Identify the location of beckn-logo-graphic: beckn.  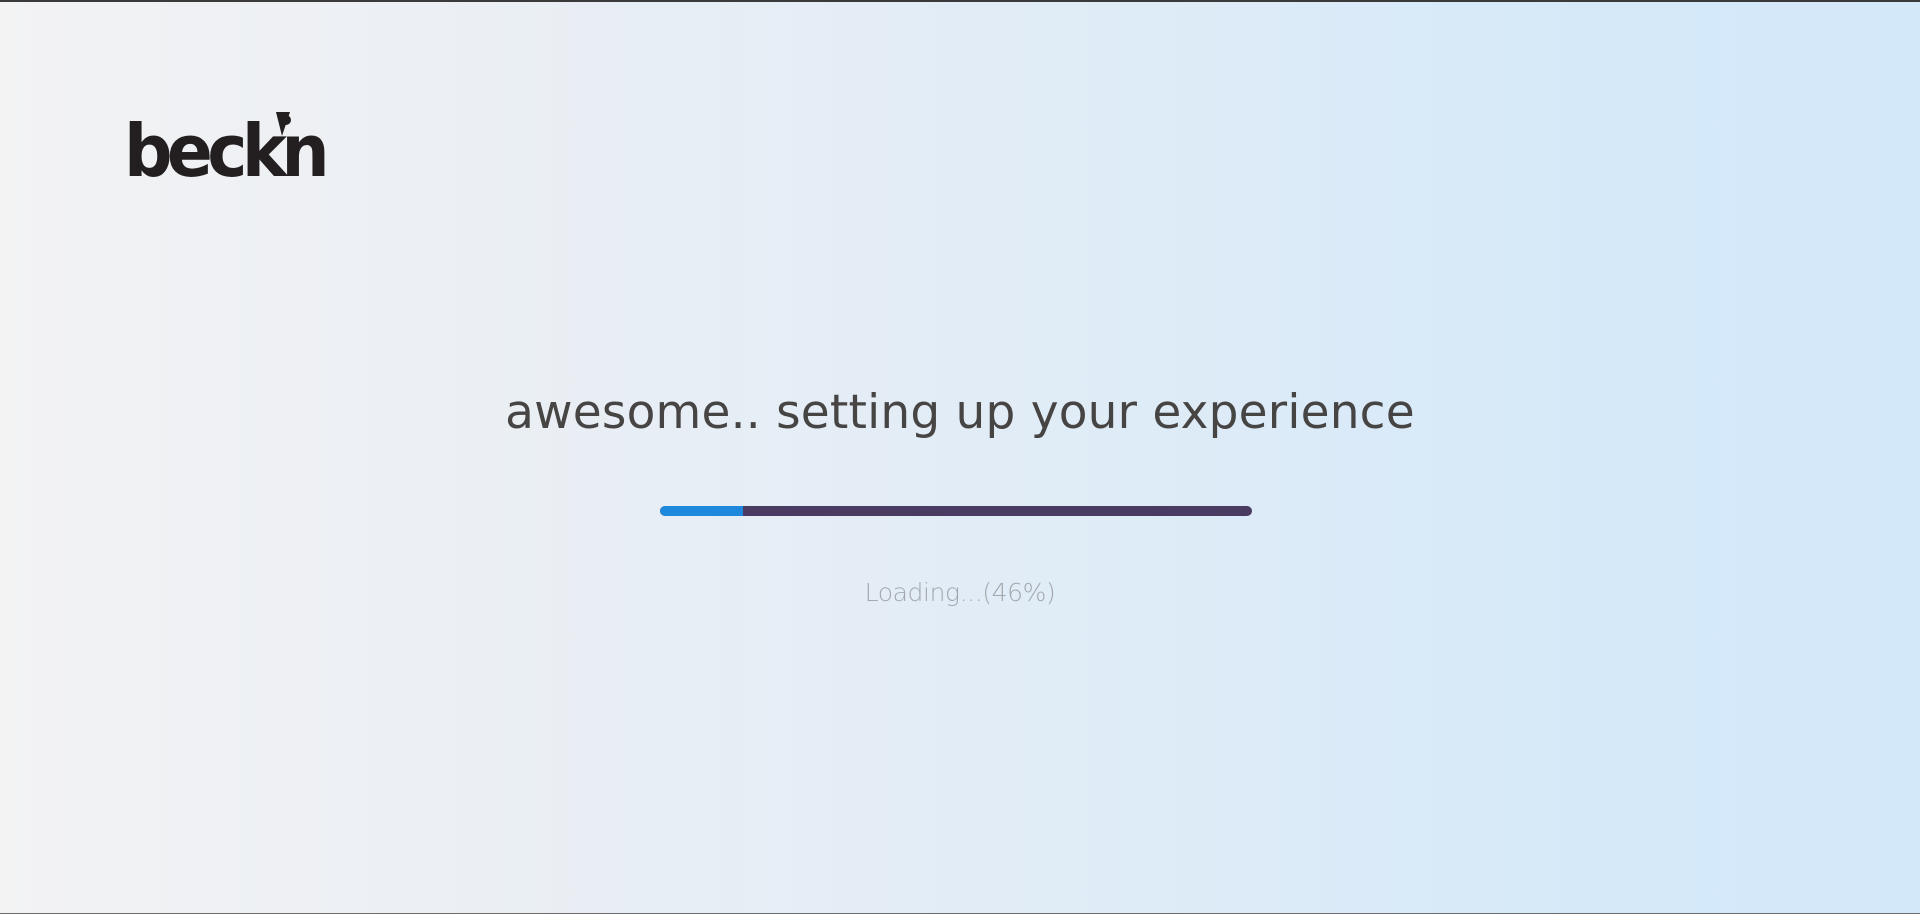
(226, 145).